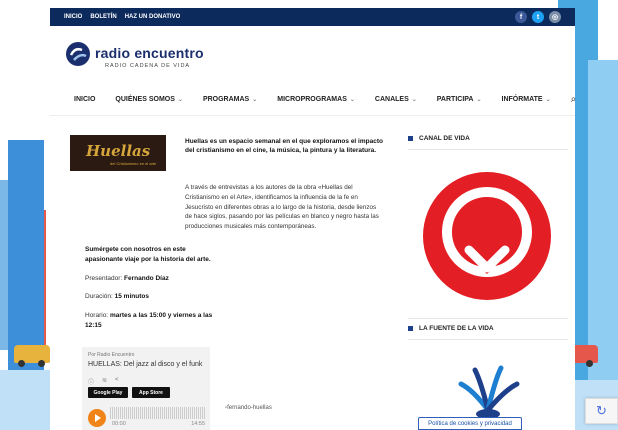 This screenshot has height=430, width=618. I want to click on twitter-icon: t, so click(538, 17).